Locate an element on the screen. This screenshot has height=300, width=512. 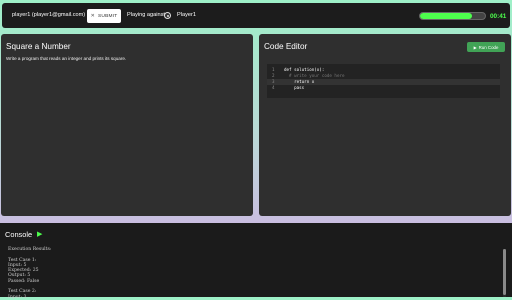
progress-fill is located at coordinates (446, 16).